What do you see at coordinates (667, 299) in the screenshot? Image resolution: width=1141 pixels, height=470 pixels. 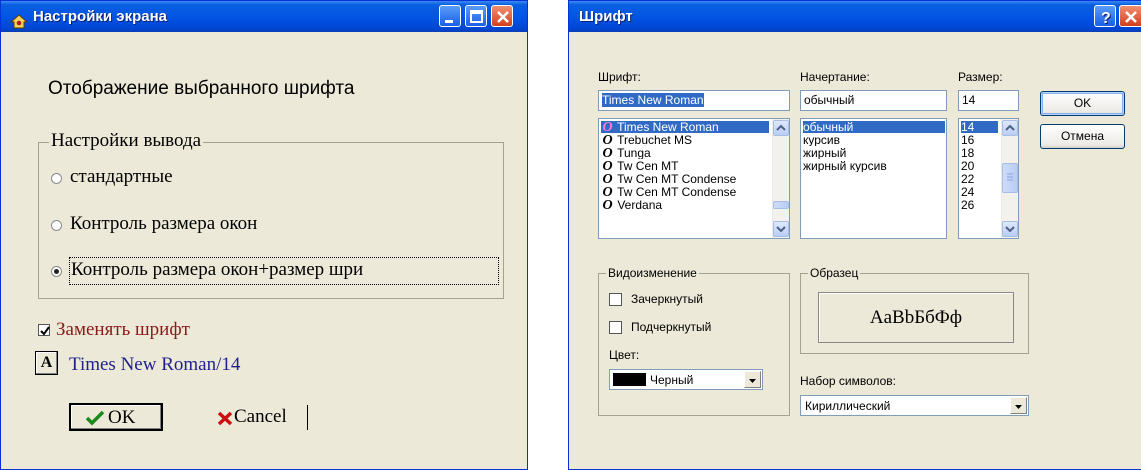 I see `strikeout-label: Зачеркнутый` at bounding box center [667, 299].